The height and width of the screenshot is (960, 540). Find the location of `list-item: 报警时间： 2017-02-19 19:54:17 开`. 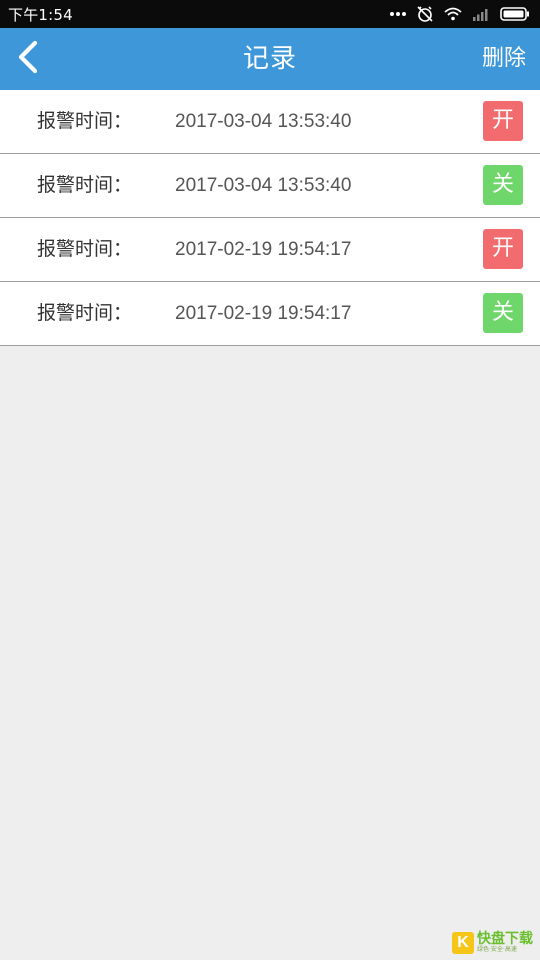

list-item: 报警时间： 2017-02-19 19:54:17 开 is located at coordinates (270, 250).